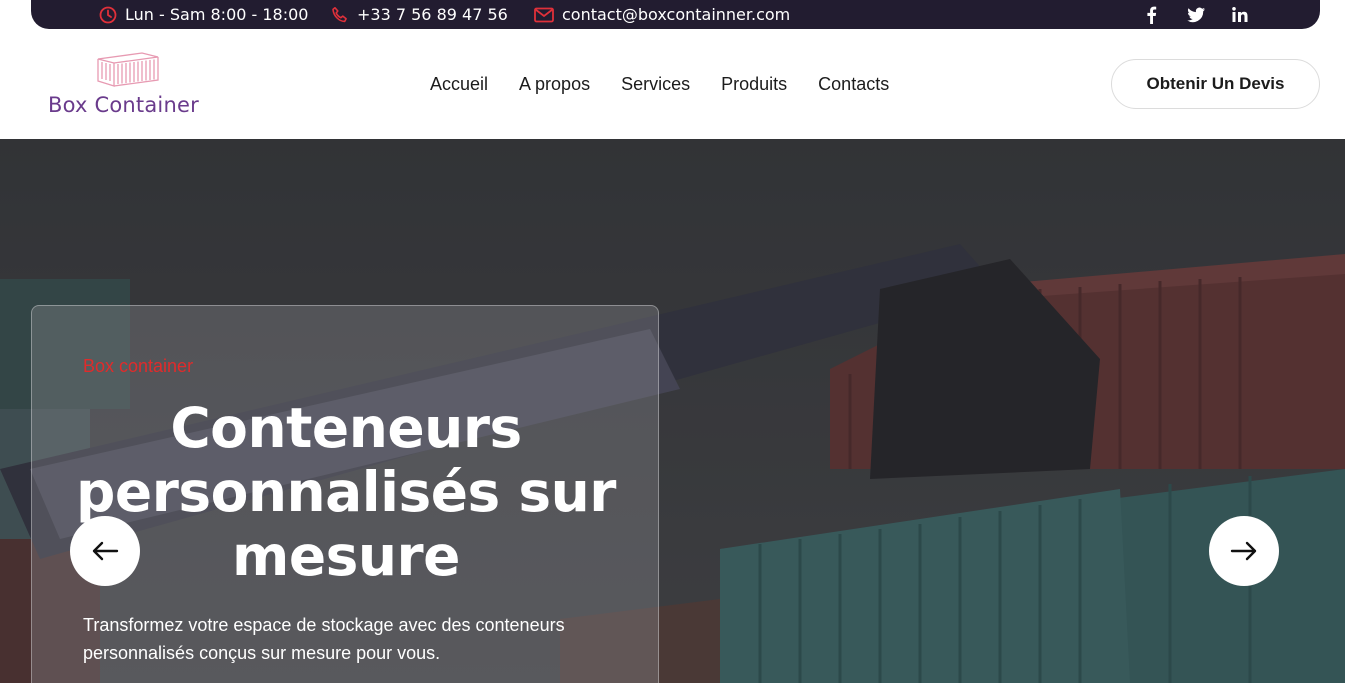  I want to click on email-contact: contact@boxcontainner.com, so click(662, 14).